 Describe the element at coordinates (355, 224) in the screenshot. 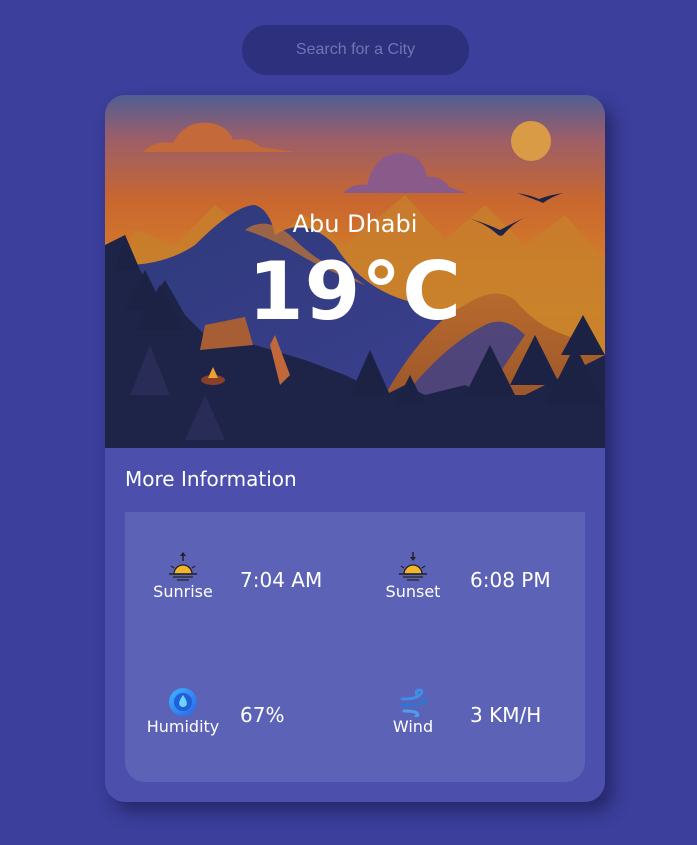

I see `city-name: Abu Dhabi` at that location.